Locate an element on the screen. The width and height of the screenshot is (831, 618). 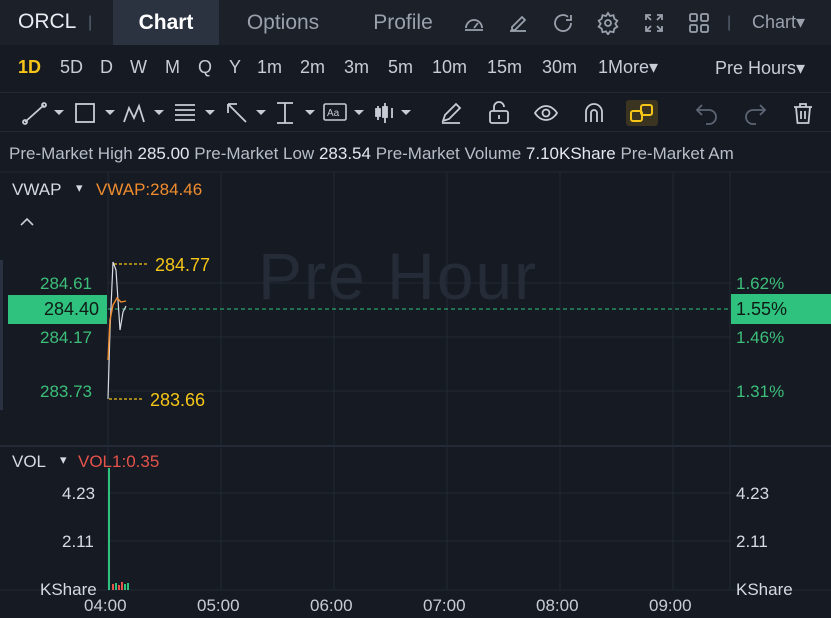
current-price-tag: 284.40 is located at coordinates (57, 309).